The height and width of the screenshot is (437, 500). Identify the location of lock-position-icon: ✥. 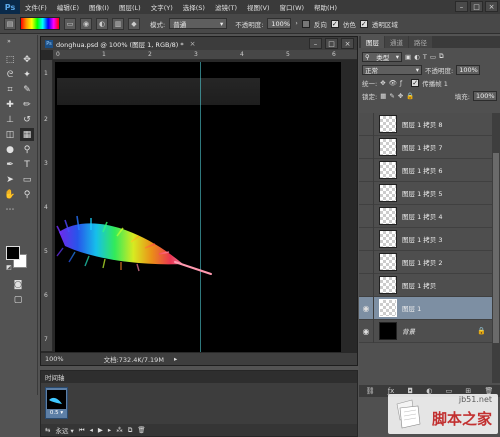
(400, 96).